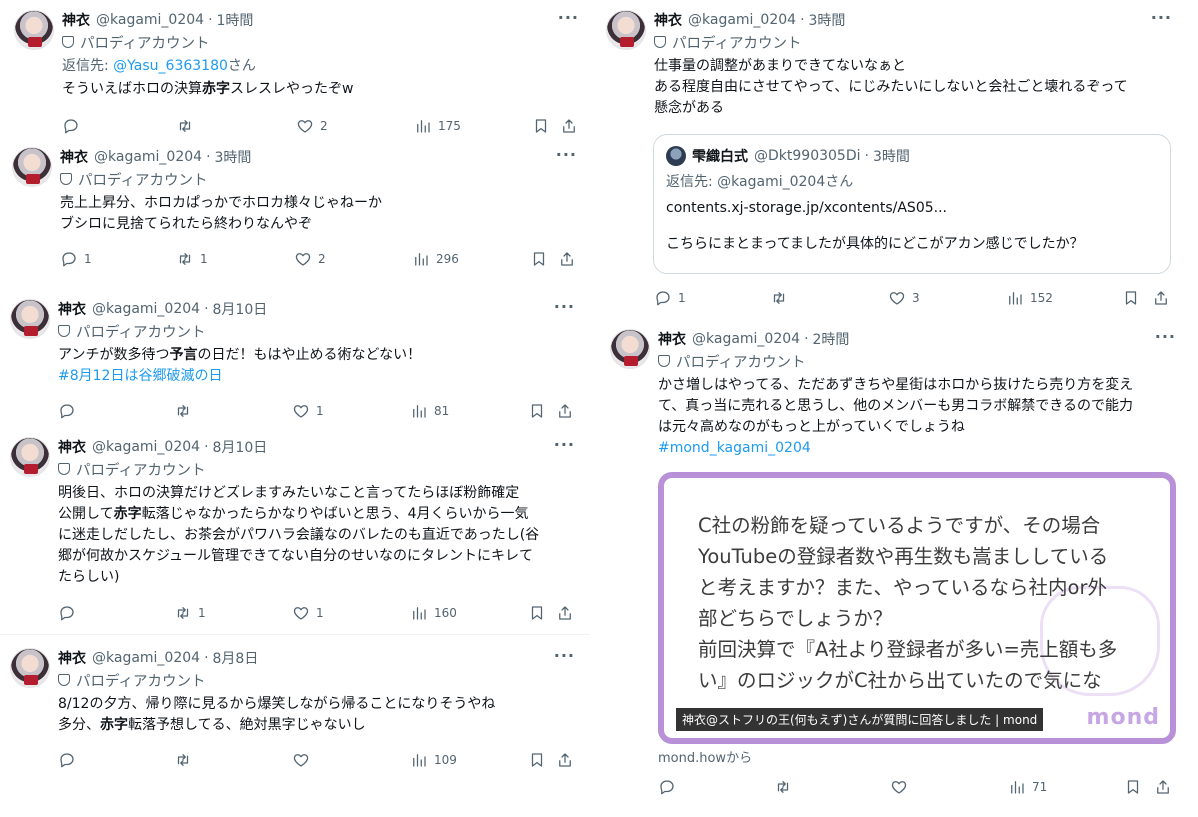 The height and width of the screenshot is (817, 1198). Describe the element at coordinates (170, 66) in the screenshot. I see `reply-handle-link: @Yasu_6363180` at that location.